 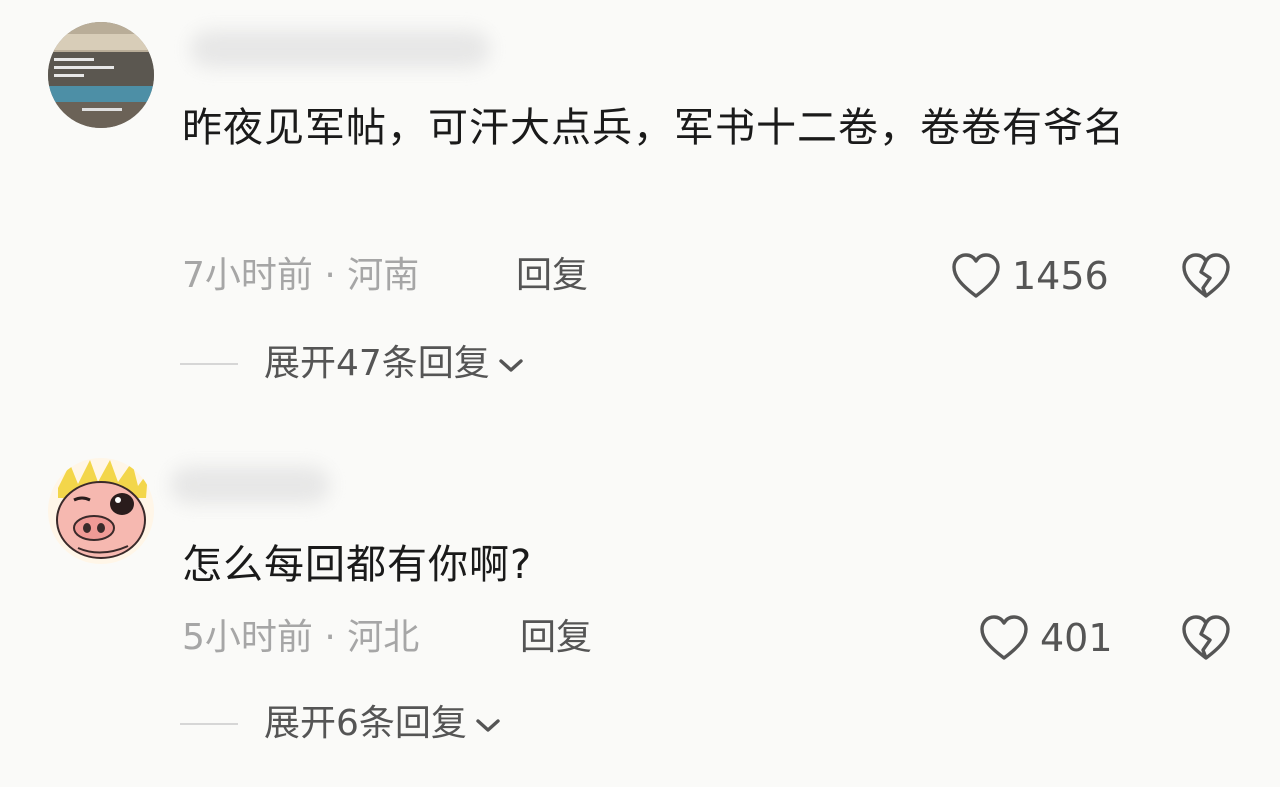 I want to click on expand-replies-label: 展开47条回复, so click(x=377, y=363).